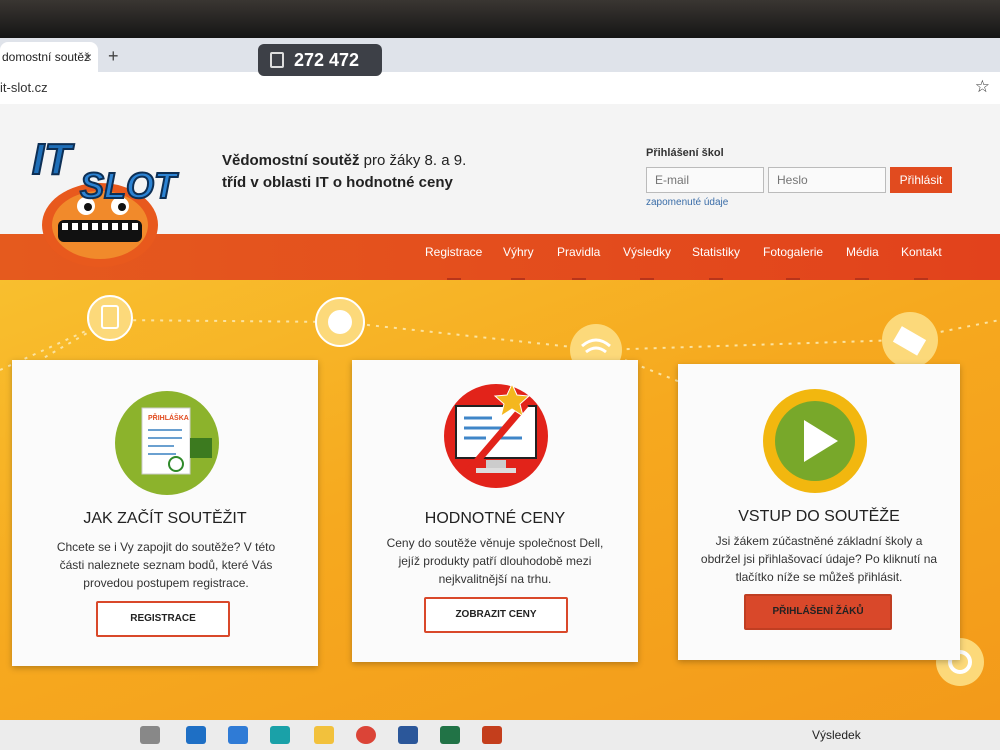  I want to click on login-button: Přihlásit, so click(921, 180).